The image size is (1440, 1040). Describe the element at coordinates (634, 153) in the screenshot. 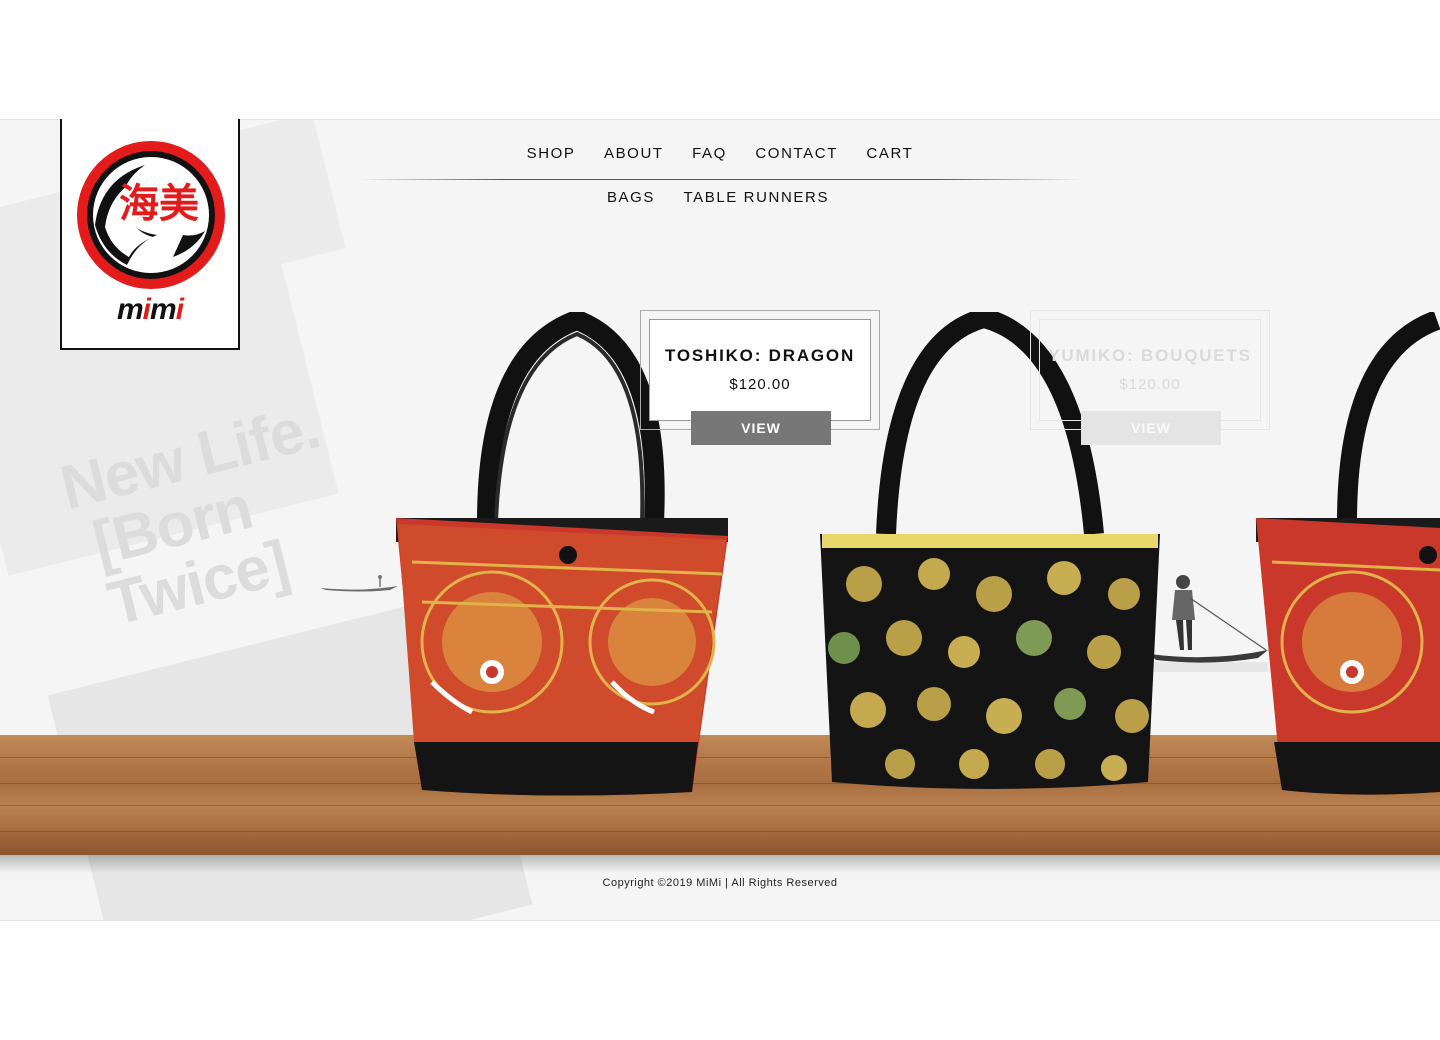

I see `nav-about: ABOUT` at that location.